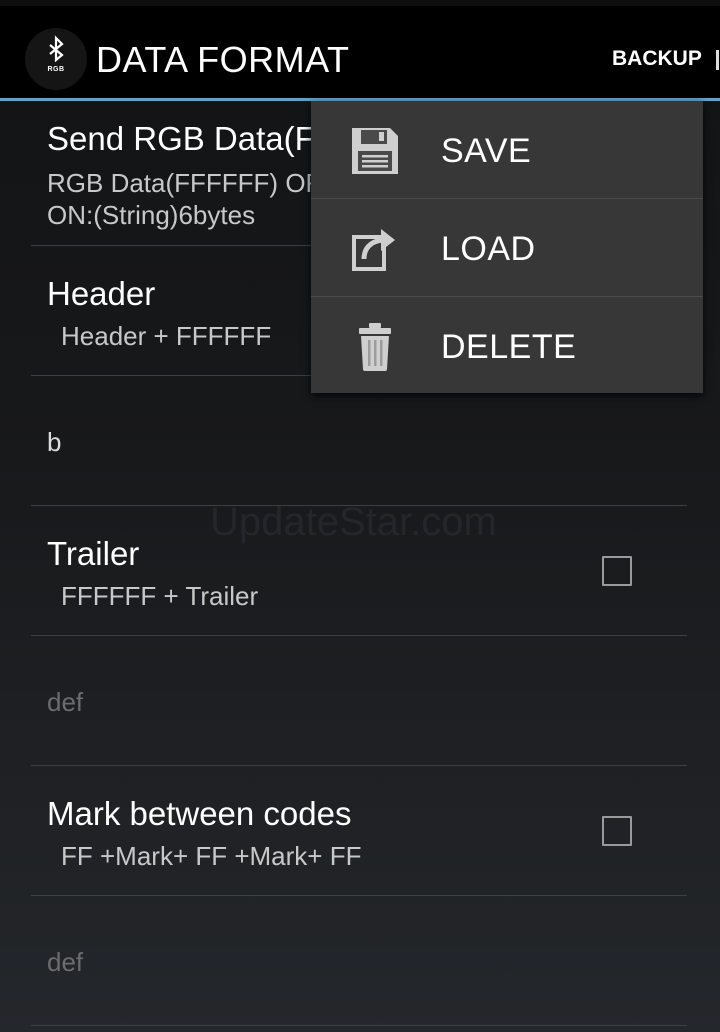 This screenshot has height=1032, width=720. Describe the element at coordinates (184, 183) in the screenshot. I see `pref-send-rgb-summary-1: RGB Data(FFFFFF) OF` at that location.